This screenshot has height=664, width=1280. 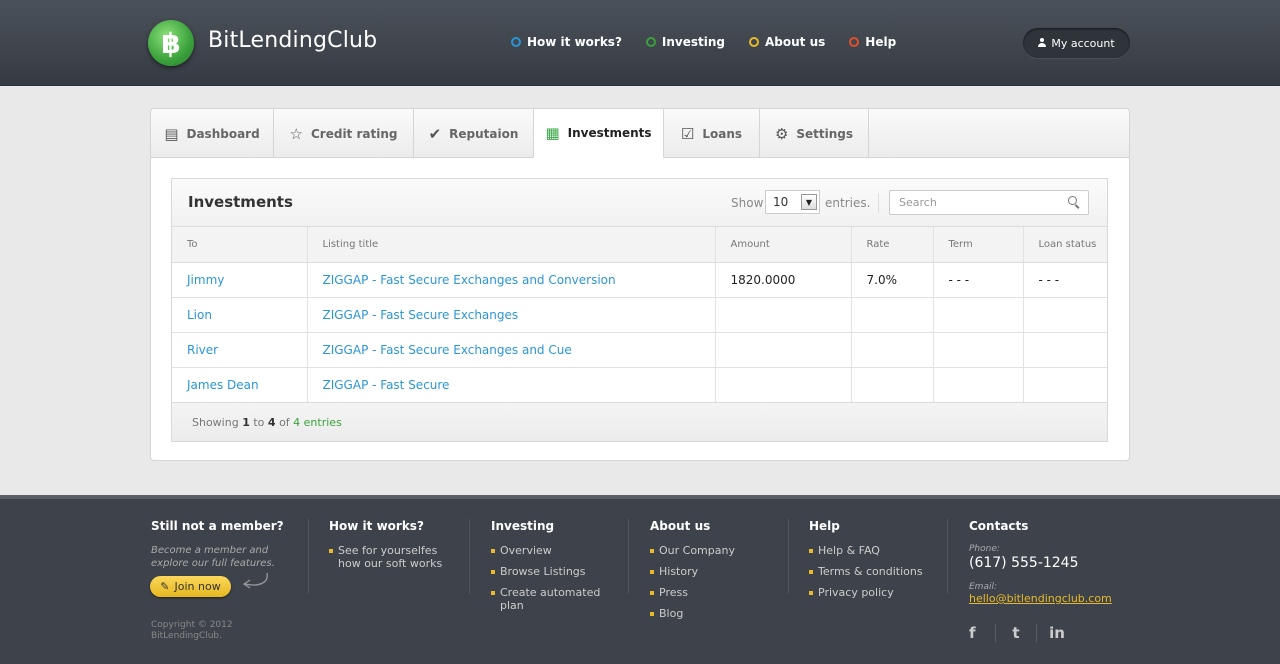 I want to click on column-header-loan-status: Loan status, so click(x=1065, y=245).